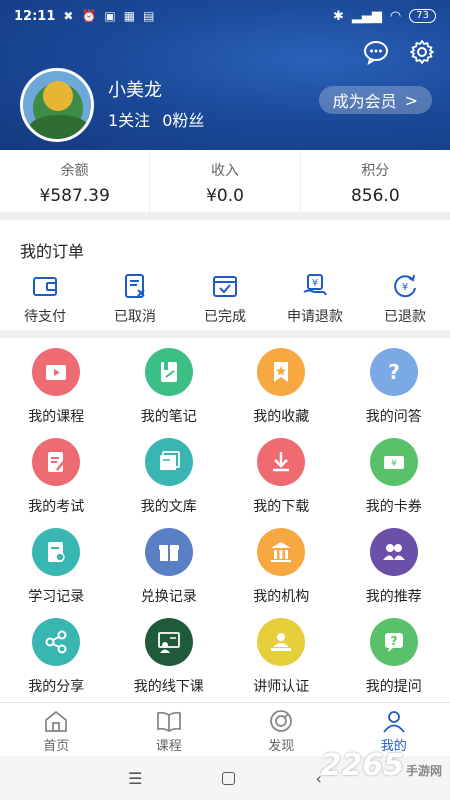  I want to click on grid-label: 我的收藏, so click(281, 417).